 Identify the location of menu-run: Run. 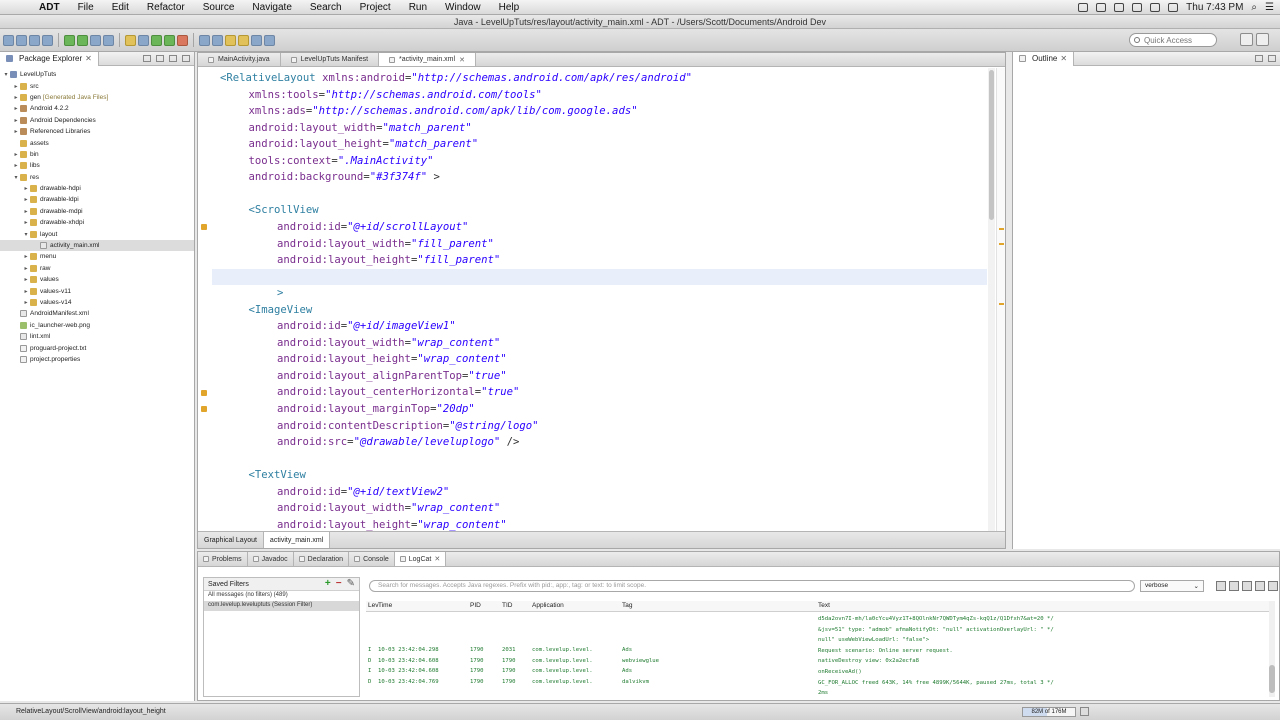
(418, 7).